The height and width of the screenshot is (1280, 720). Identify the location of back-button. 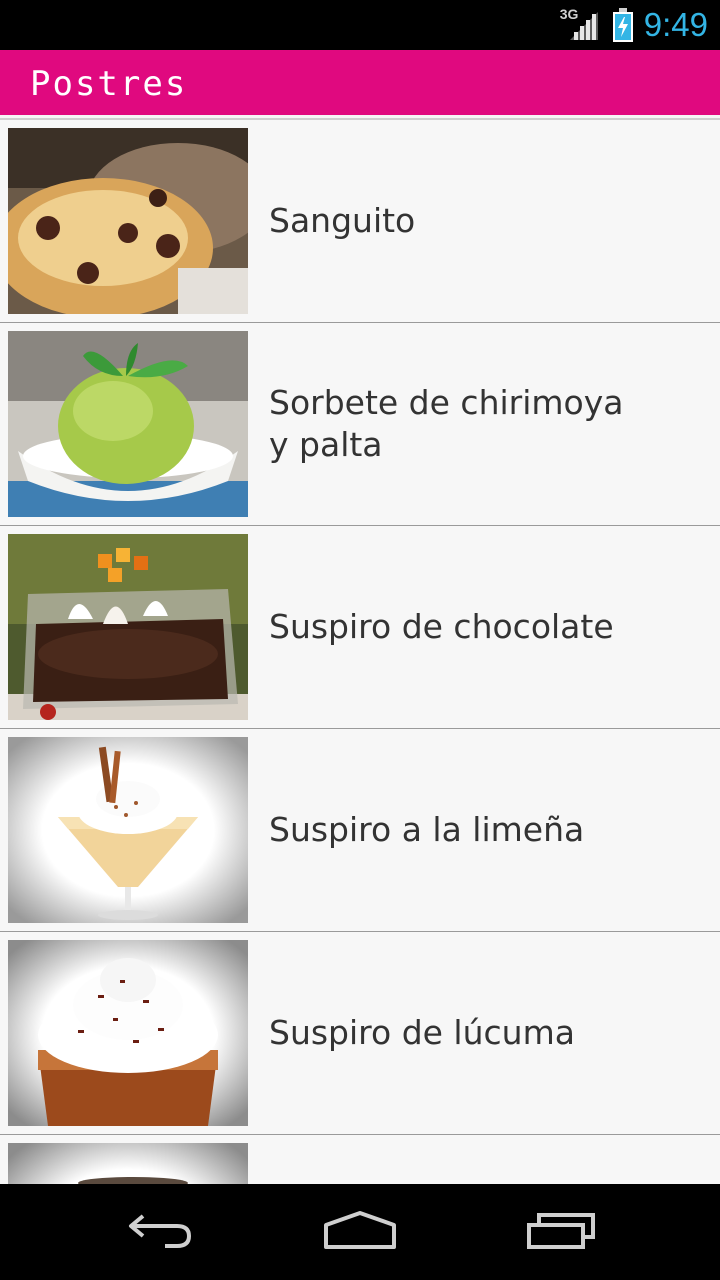
(160, 1232).